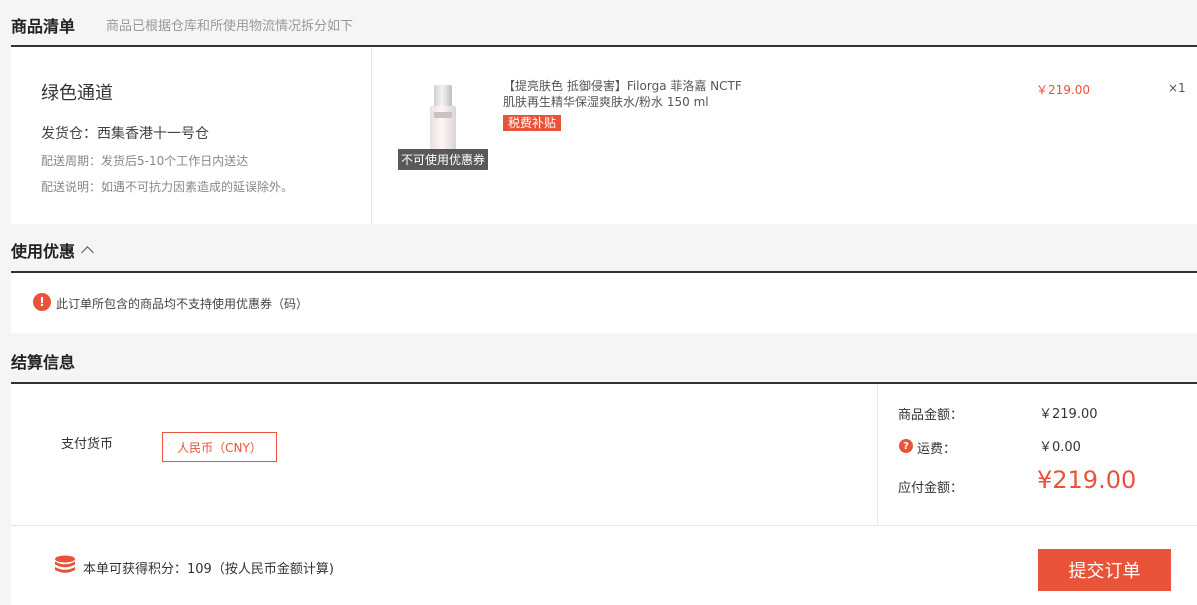 Image resolution: width=1197 pixels, height=605 pixels. I want to click on payable-amount: ¥219.00, so click(1087, 480).